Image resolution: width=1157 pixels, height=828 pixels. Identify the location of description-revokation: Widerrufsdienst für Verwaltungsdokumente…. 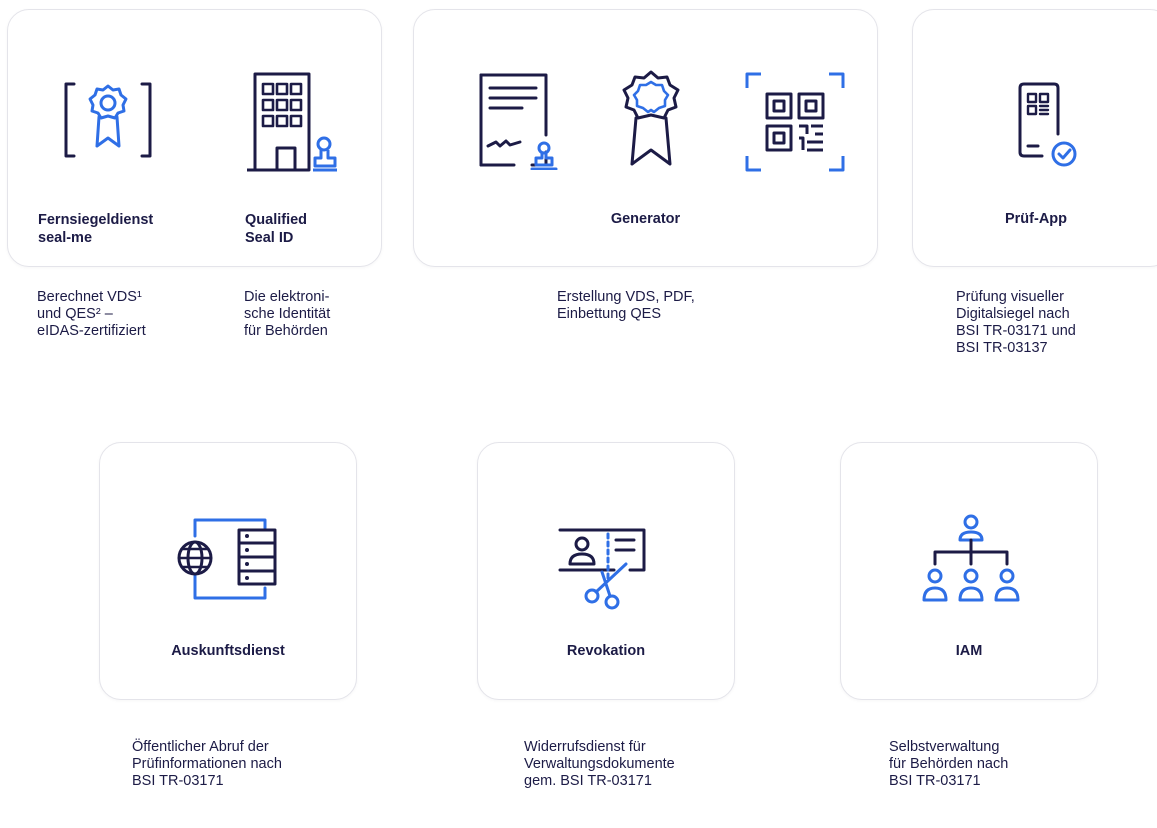
(599, 764).